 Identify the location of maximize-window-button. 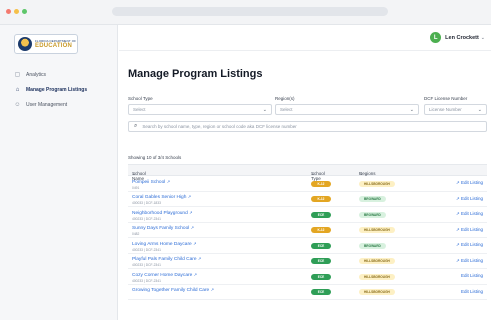
(24, 11).